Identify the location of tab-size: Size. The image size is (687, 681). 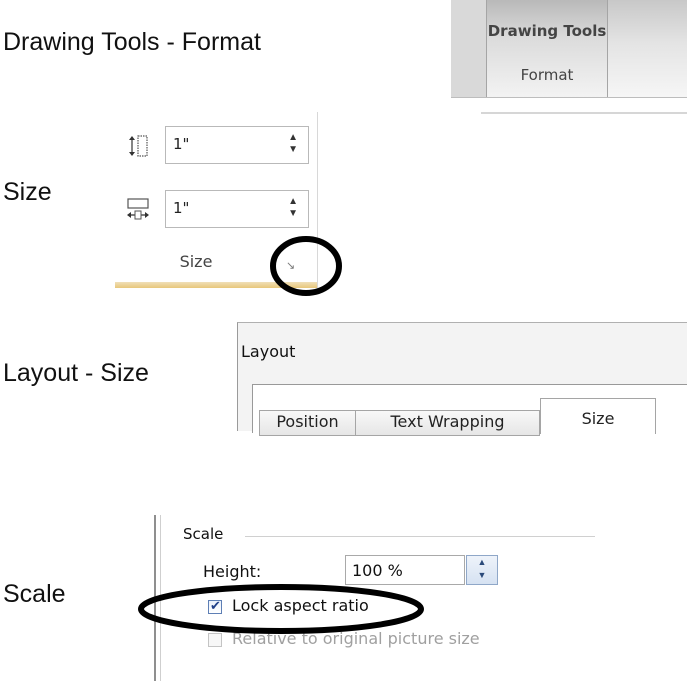
(598, 416).